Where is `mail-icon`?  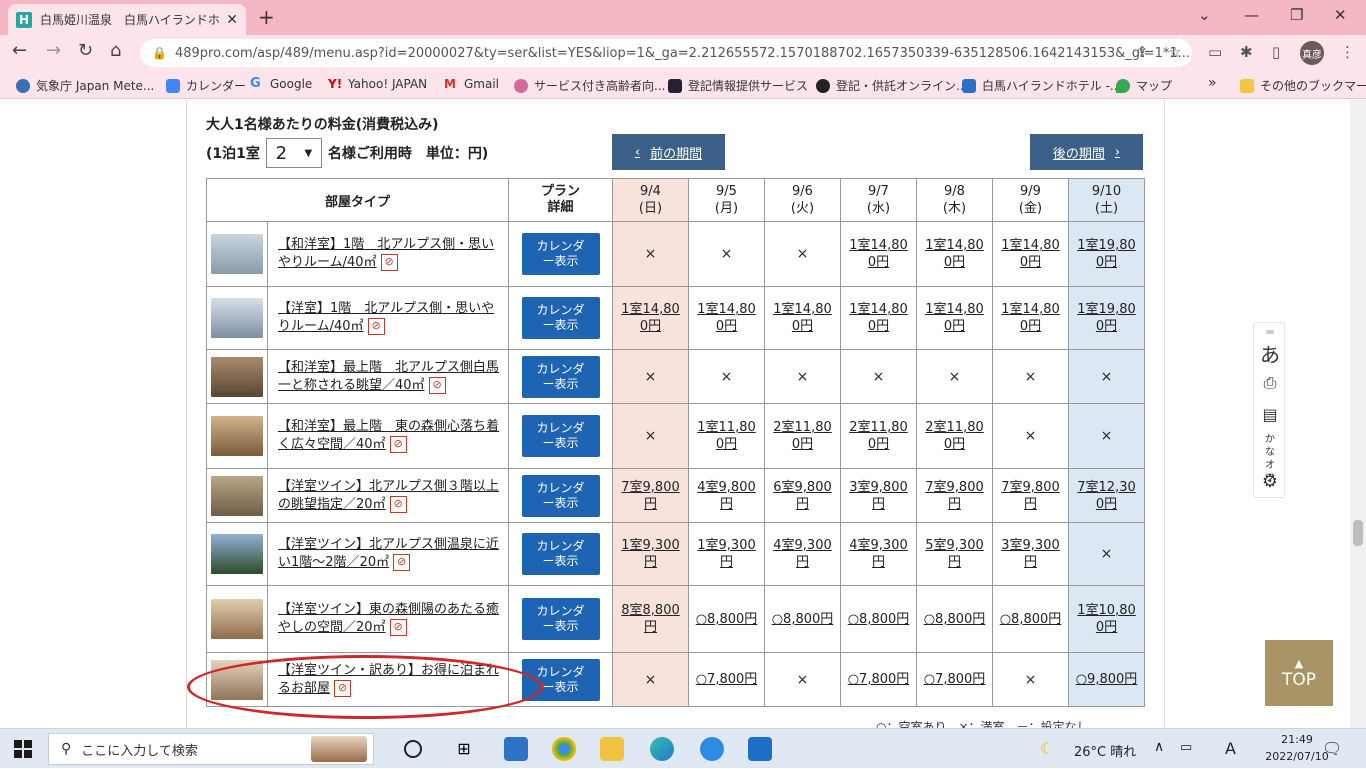
mail-icon is located at coordinates (516, 749).